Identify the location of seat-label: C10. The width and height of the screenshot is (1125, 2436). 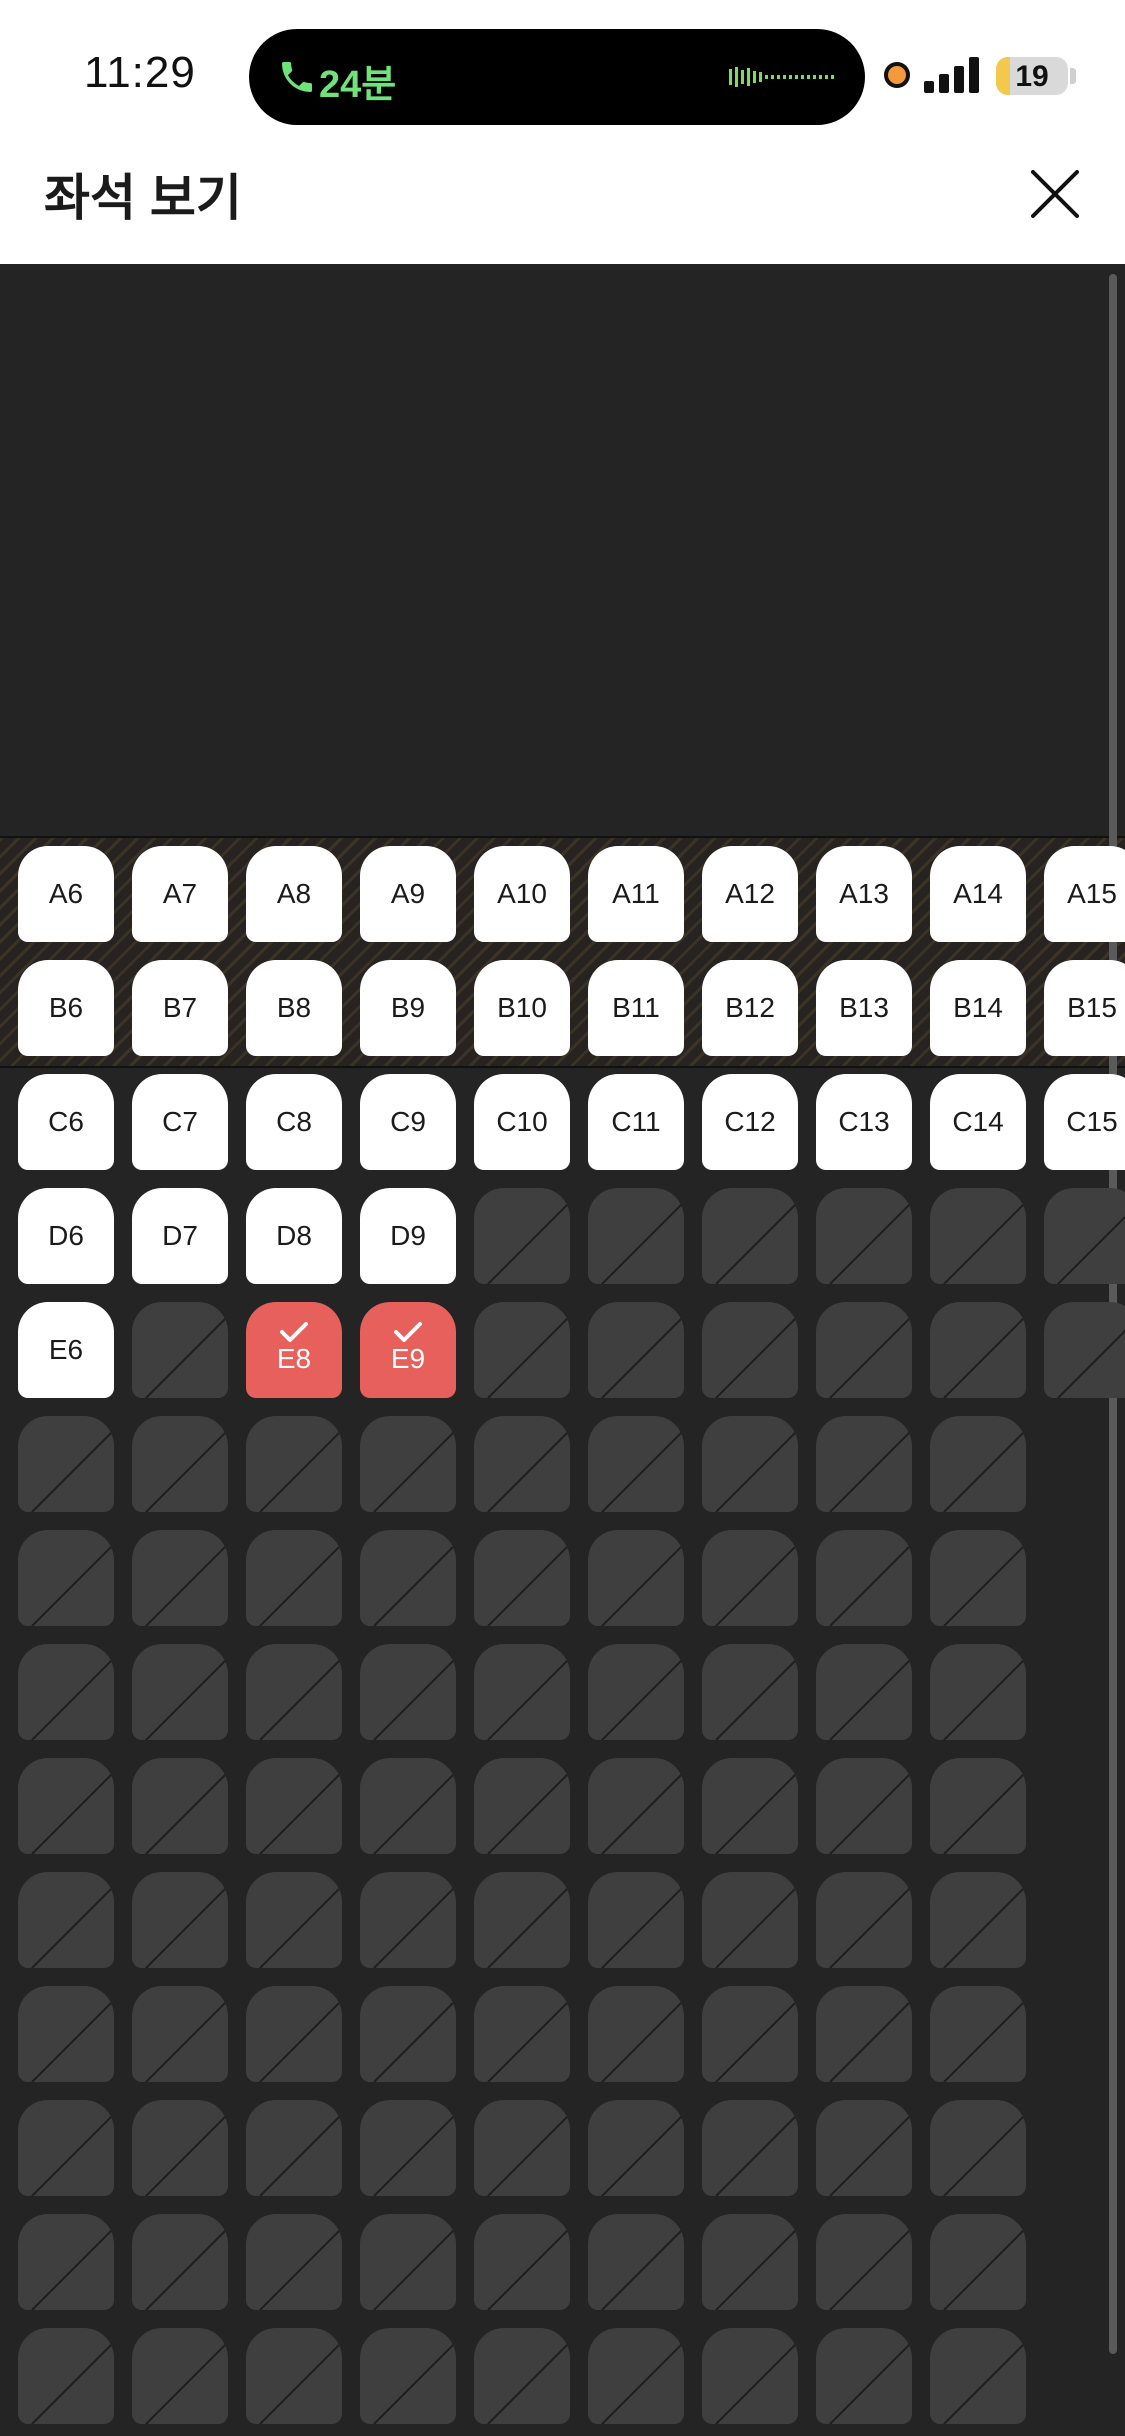
(522, 1121).